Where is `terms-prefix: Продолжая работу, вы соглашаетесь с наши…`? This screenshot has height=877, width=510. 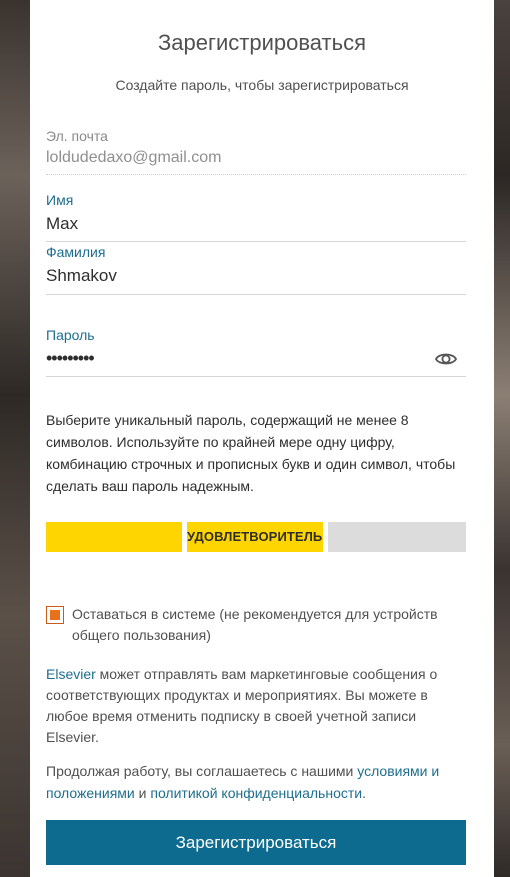
terms-prefix: Продолжая работу, вы соглашаетесь с наши… is located at coordinates (202, 771).